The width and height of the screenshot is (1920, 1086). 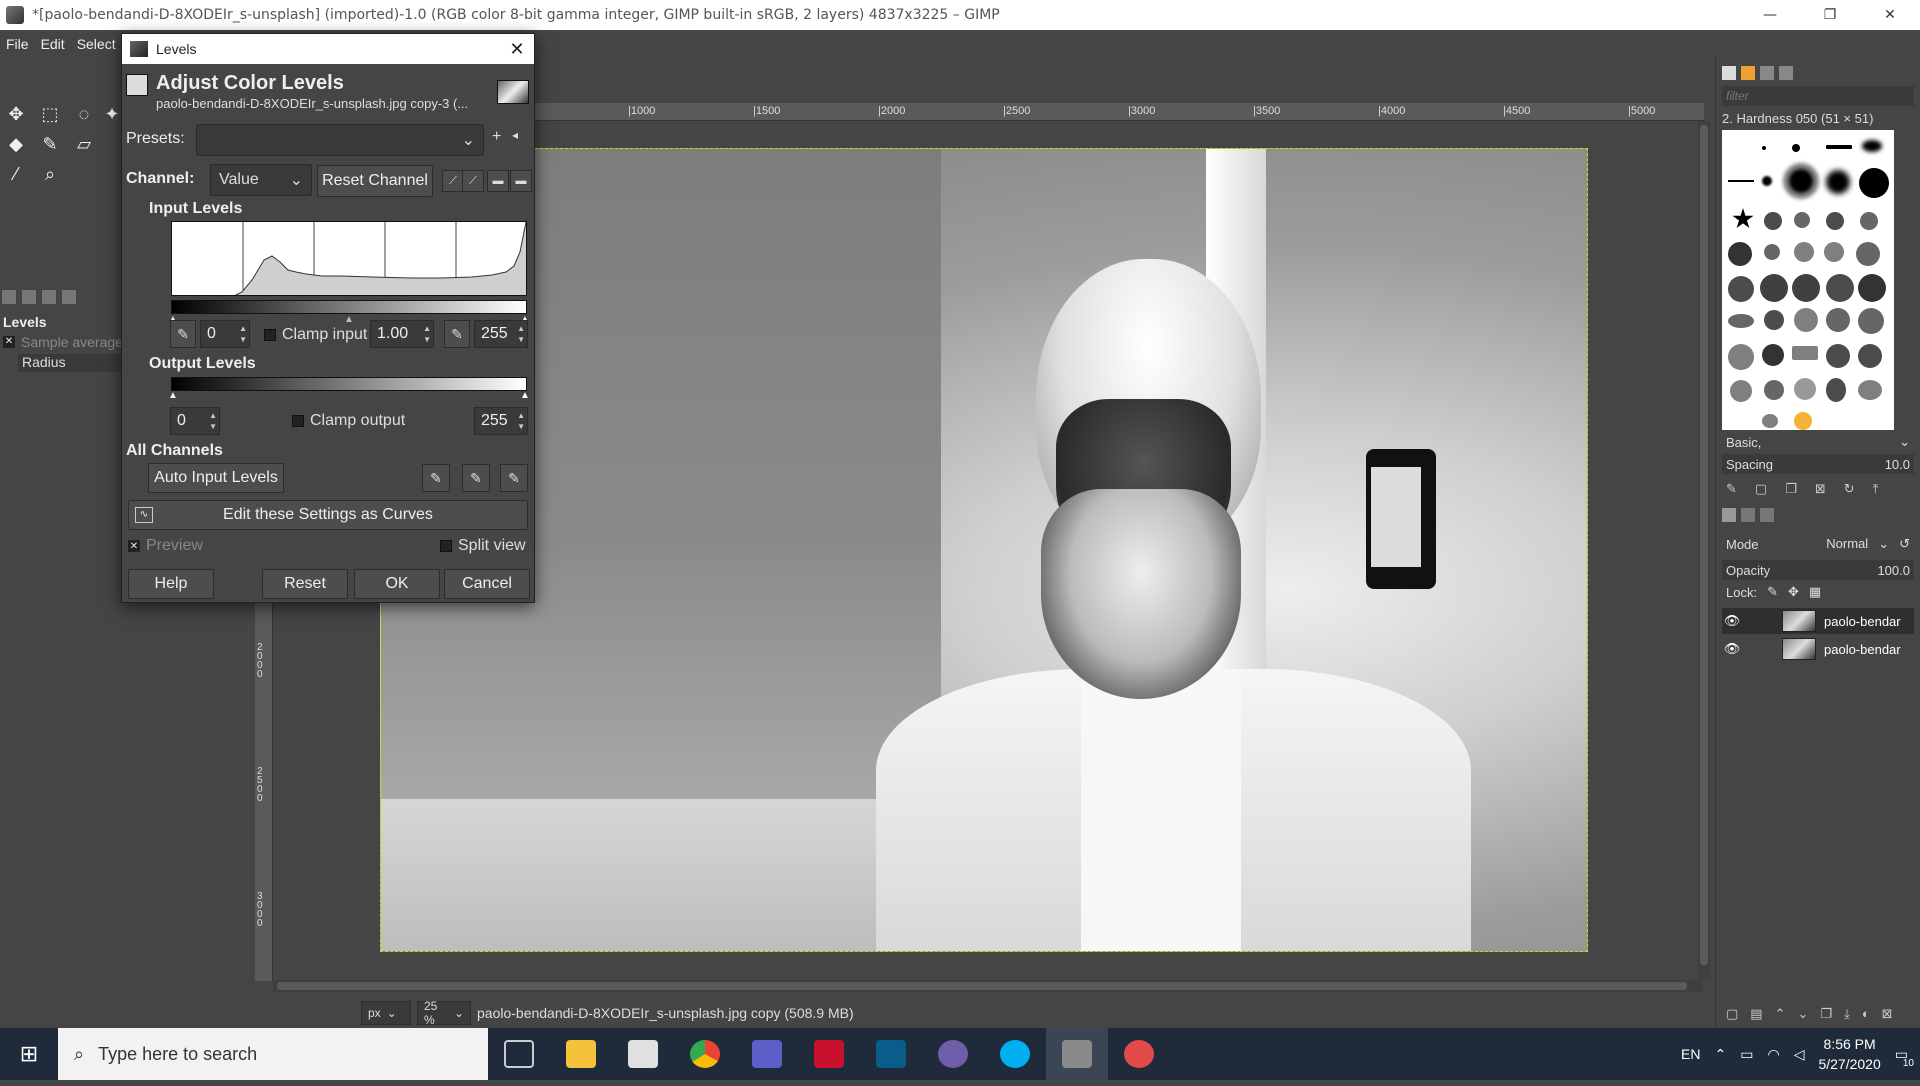 I want to click on excel-app-icon, so click(x=643, y=1054).